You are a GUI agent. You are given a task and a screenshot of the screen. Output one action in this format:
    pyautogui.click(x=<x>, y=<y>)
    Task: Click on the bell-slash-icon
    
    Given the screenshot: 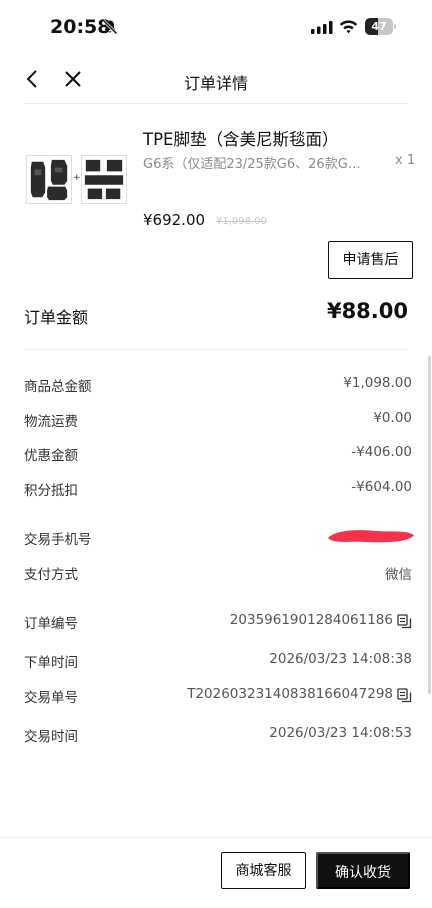 What is the action you would take?
    pyautogui.click(x=110, y=27)
    